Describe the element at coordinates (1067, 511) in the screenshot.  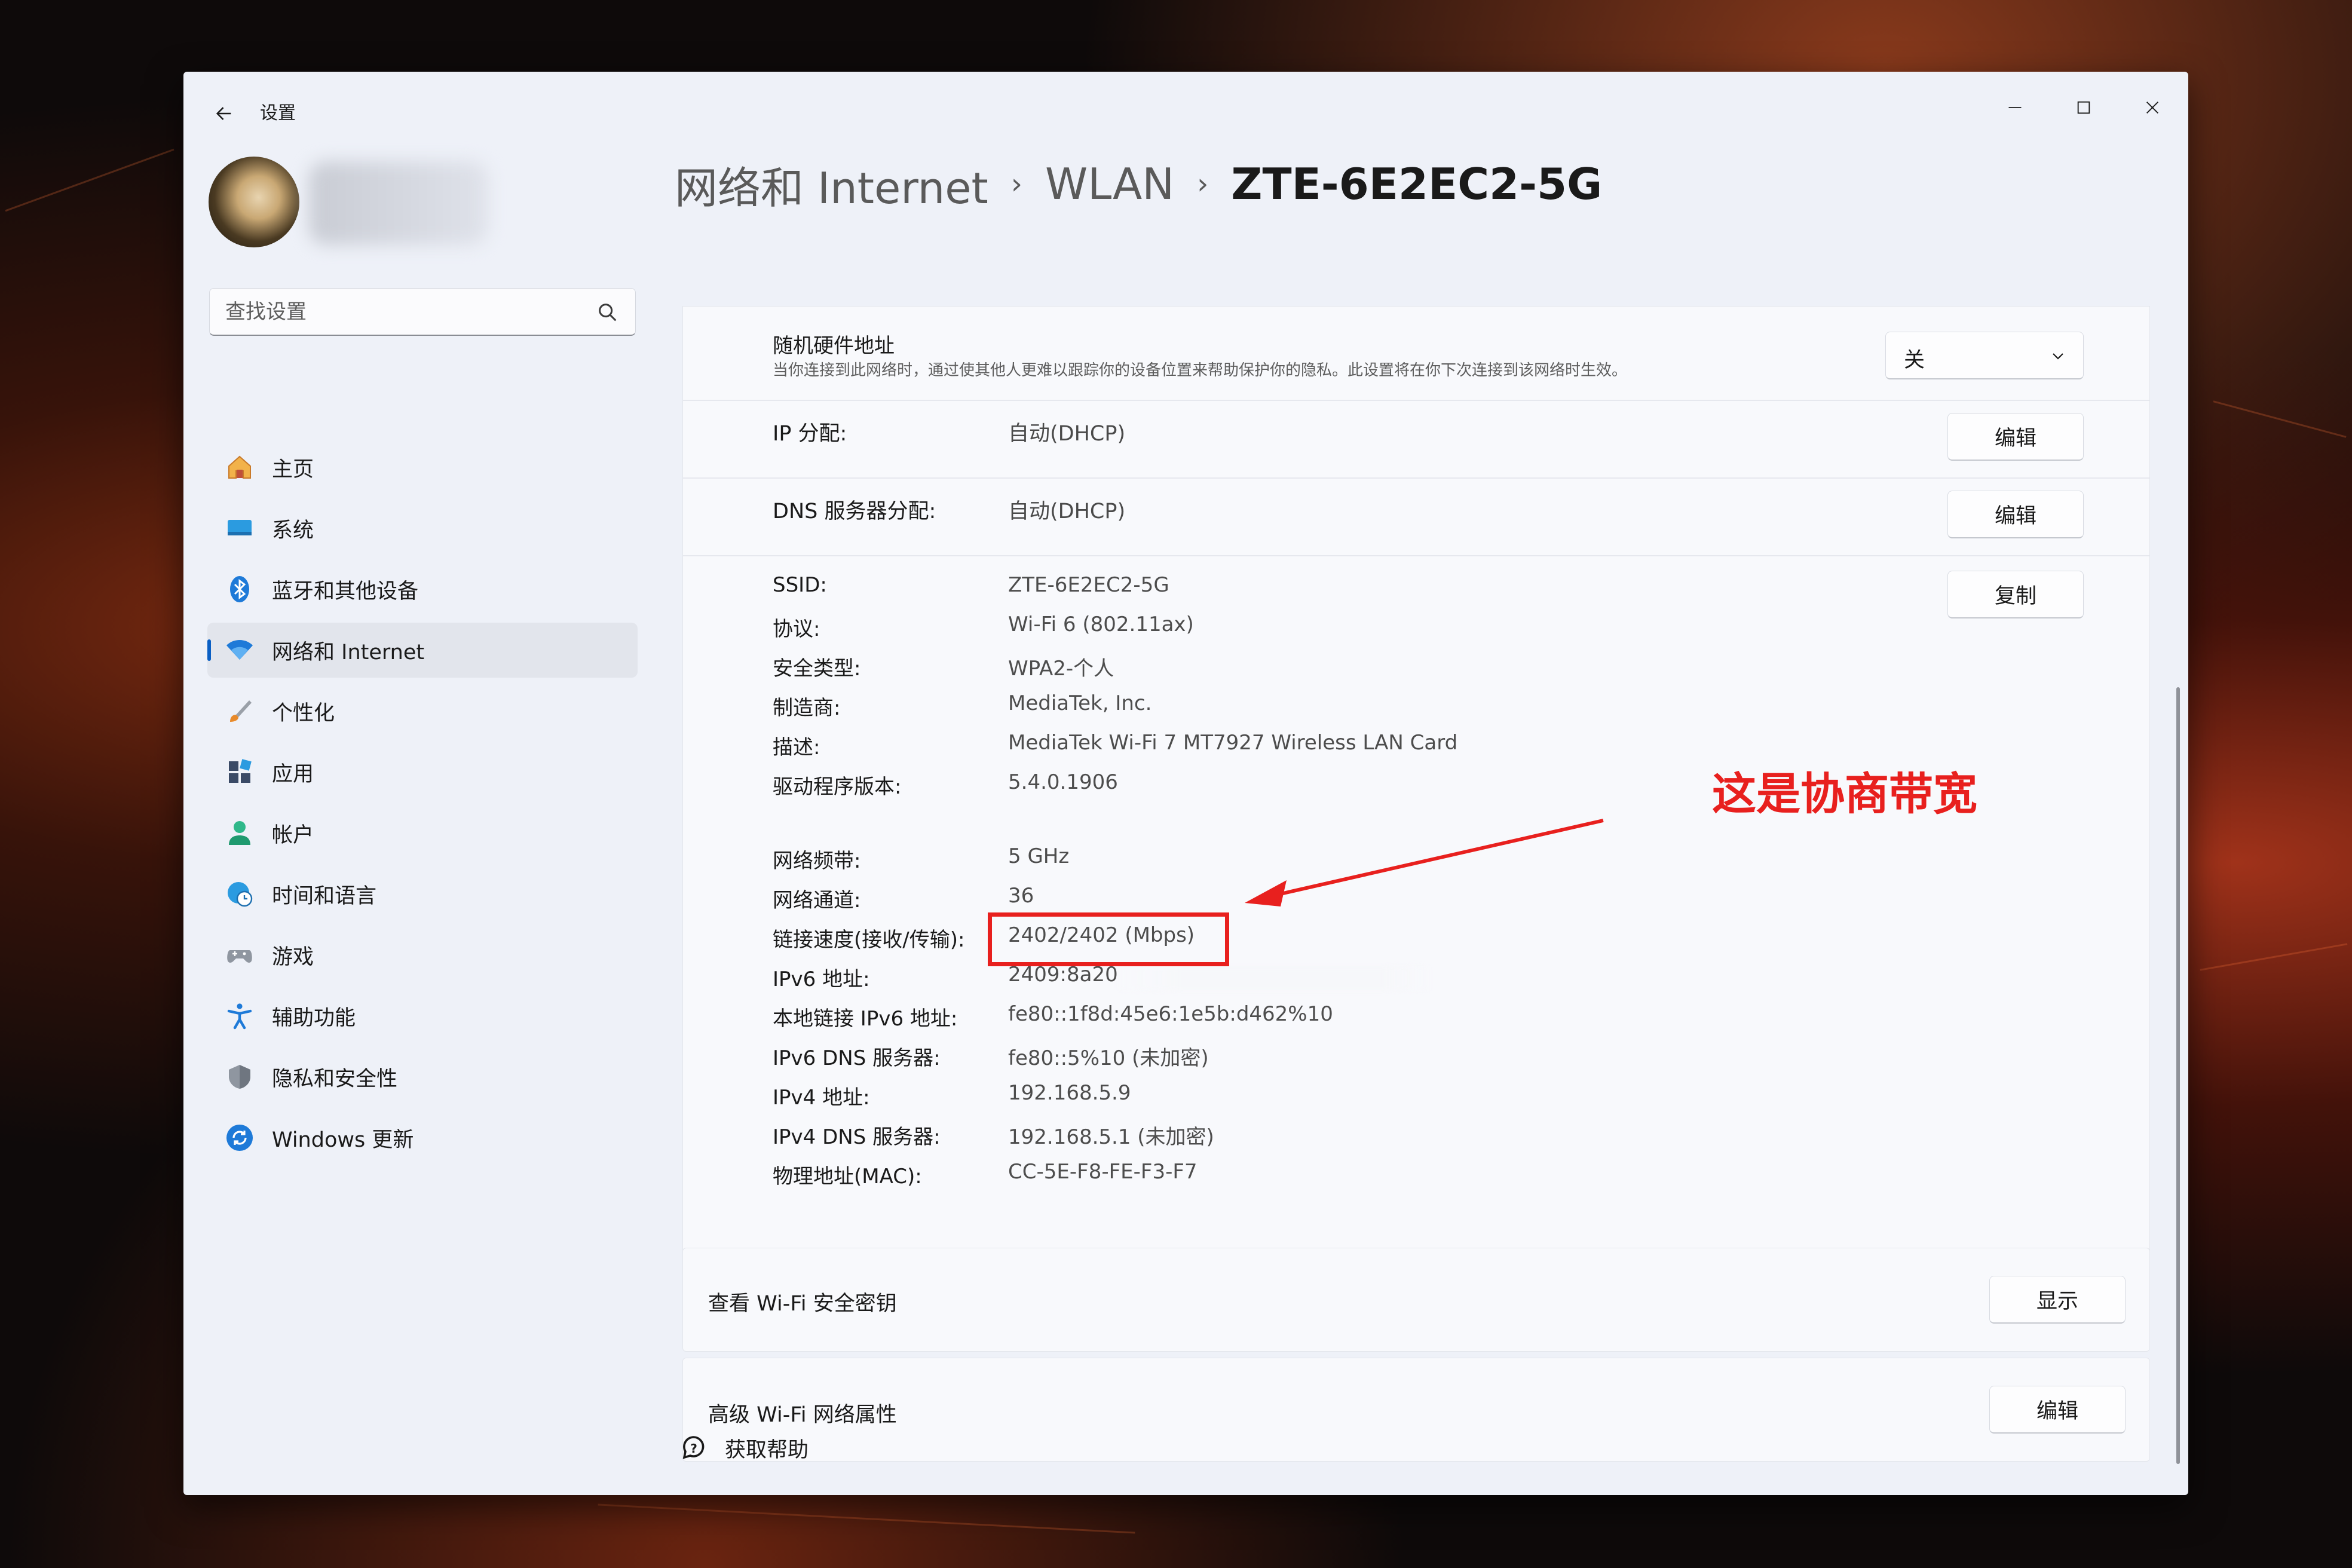
I see `dns-assignment-value: 自动(DHCP)` at that location.